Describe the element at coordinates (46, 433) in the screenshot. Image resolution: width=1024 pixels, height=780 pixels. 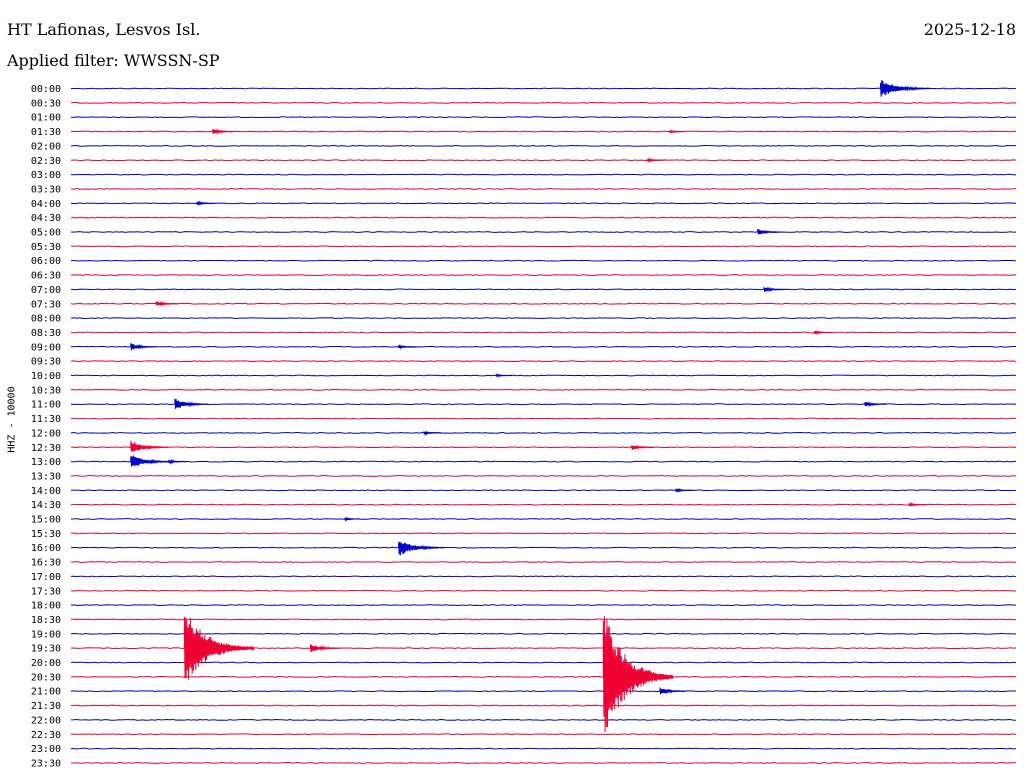
I see `row-time-label: 12:00` at that location.